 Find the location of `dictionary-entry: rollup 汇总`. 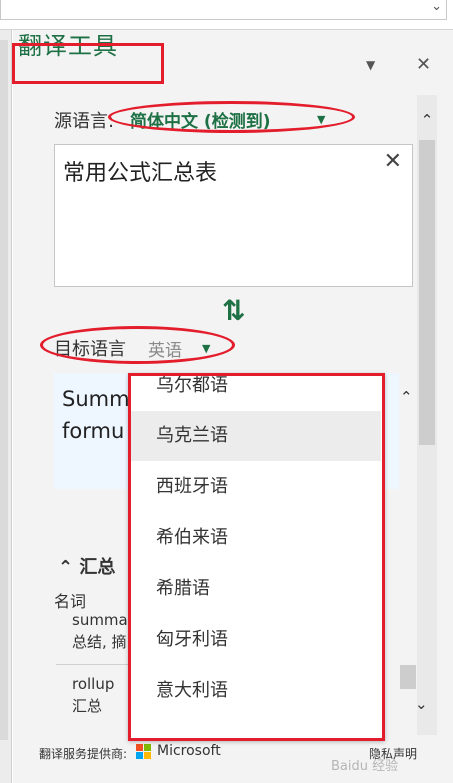

dictionary-entry: rollup 汇总 is located at coordinates (93, 695).